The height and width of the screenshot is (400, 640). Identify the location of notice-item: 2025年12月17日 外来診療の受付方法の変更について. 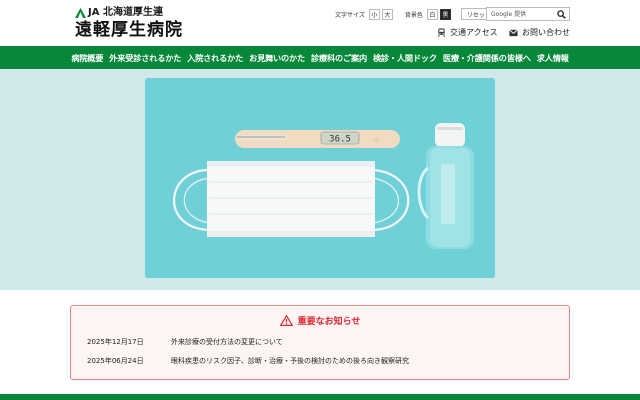
(185, 342).